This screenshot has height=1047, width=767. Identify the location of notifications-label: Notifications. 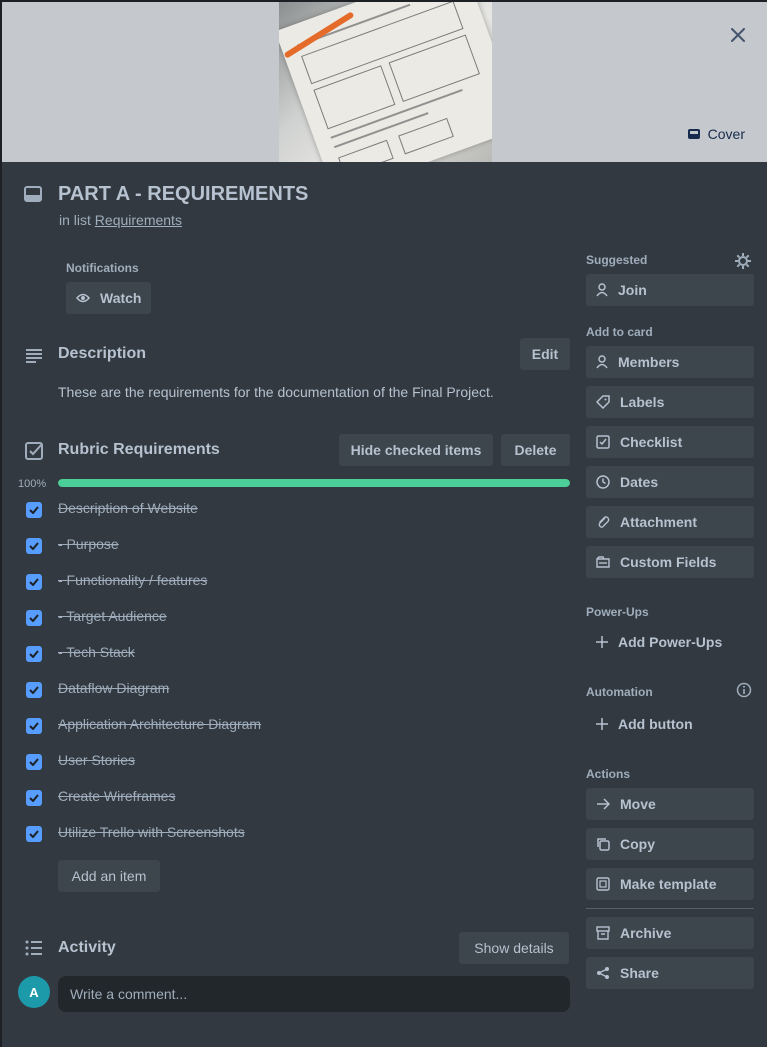
(102, 268).